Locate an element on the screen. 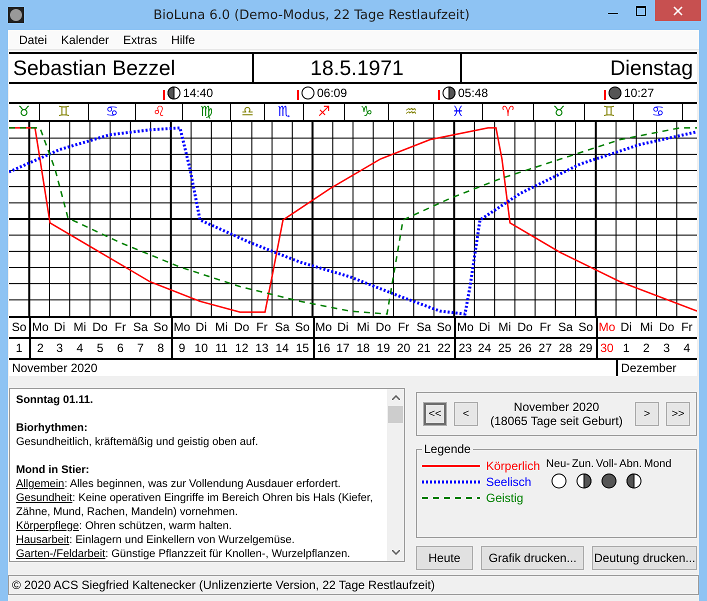 This screenshot has height=601, width=707. nav-button: << is located at coordinates (435, 414).